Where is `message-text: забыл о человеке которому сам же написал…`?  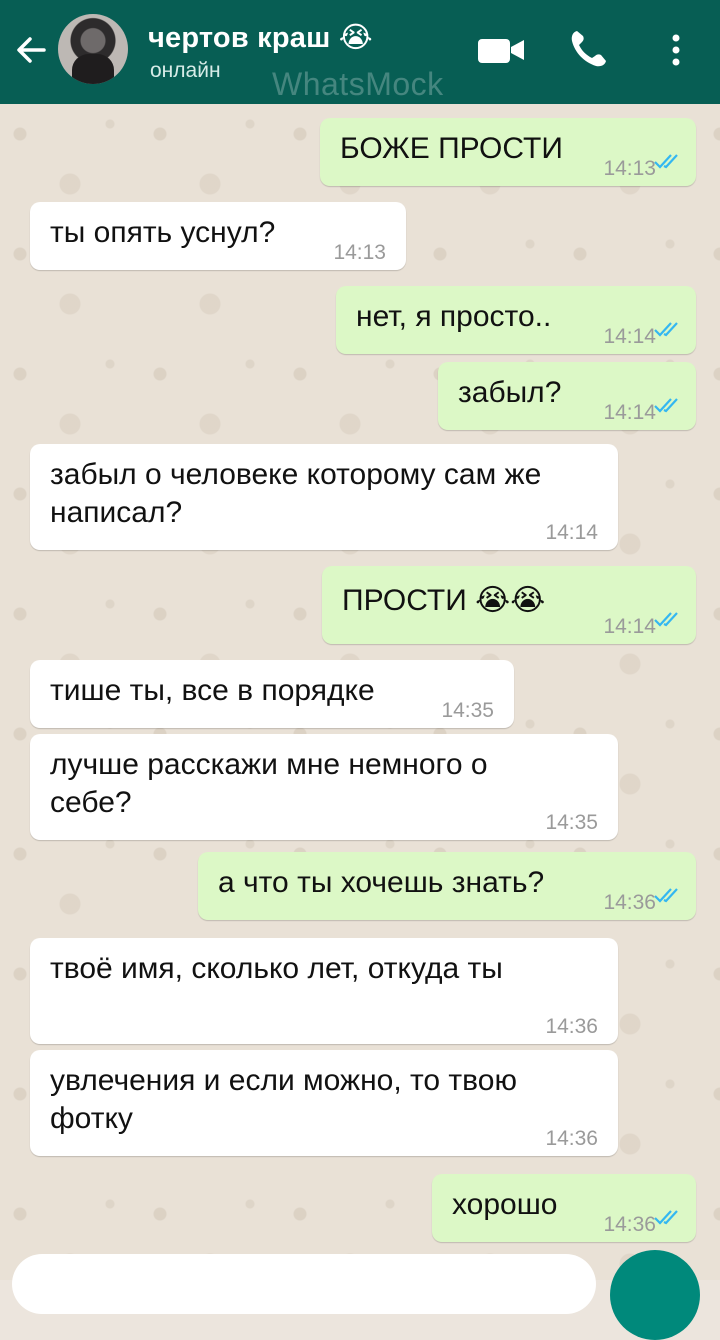 message-text: забыл о человеке которому сам же написал… is located at coordinates (296, 493).